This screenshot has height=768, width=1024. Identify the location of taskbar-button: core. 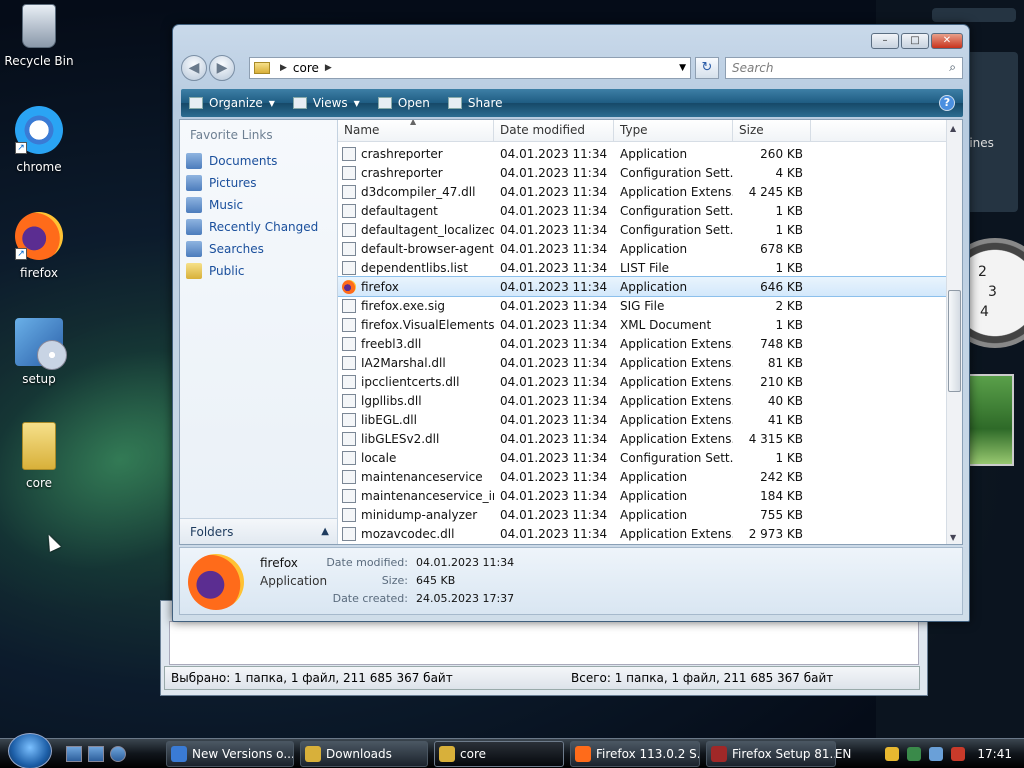
(499, 754).